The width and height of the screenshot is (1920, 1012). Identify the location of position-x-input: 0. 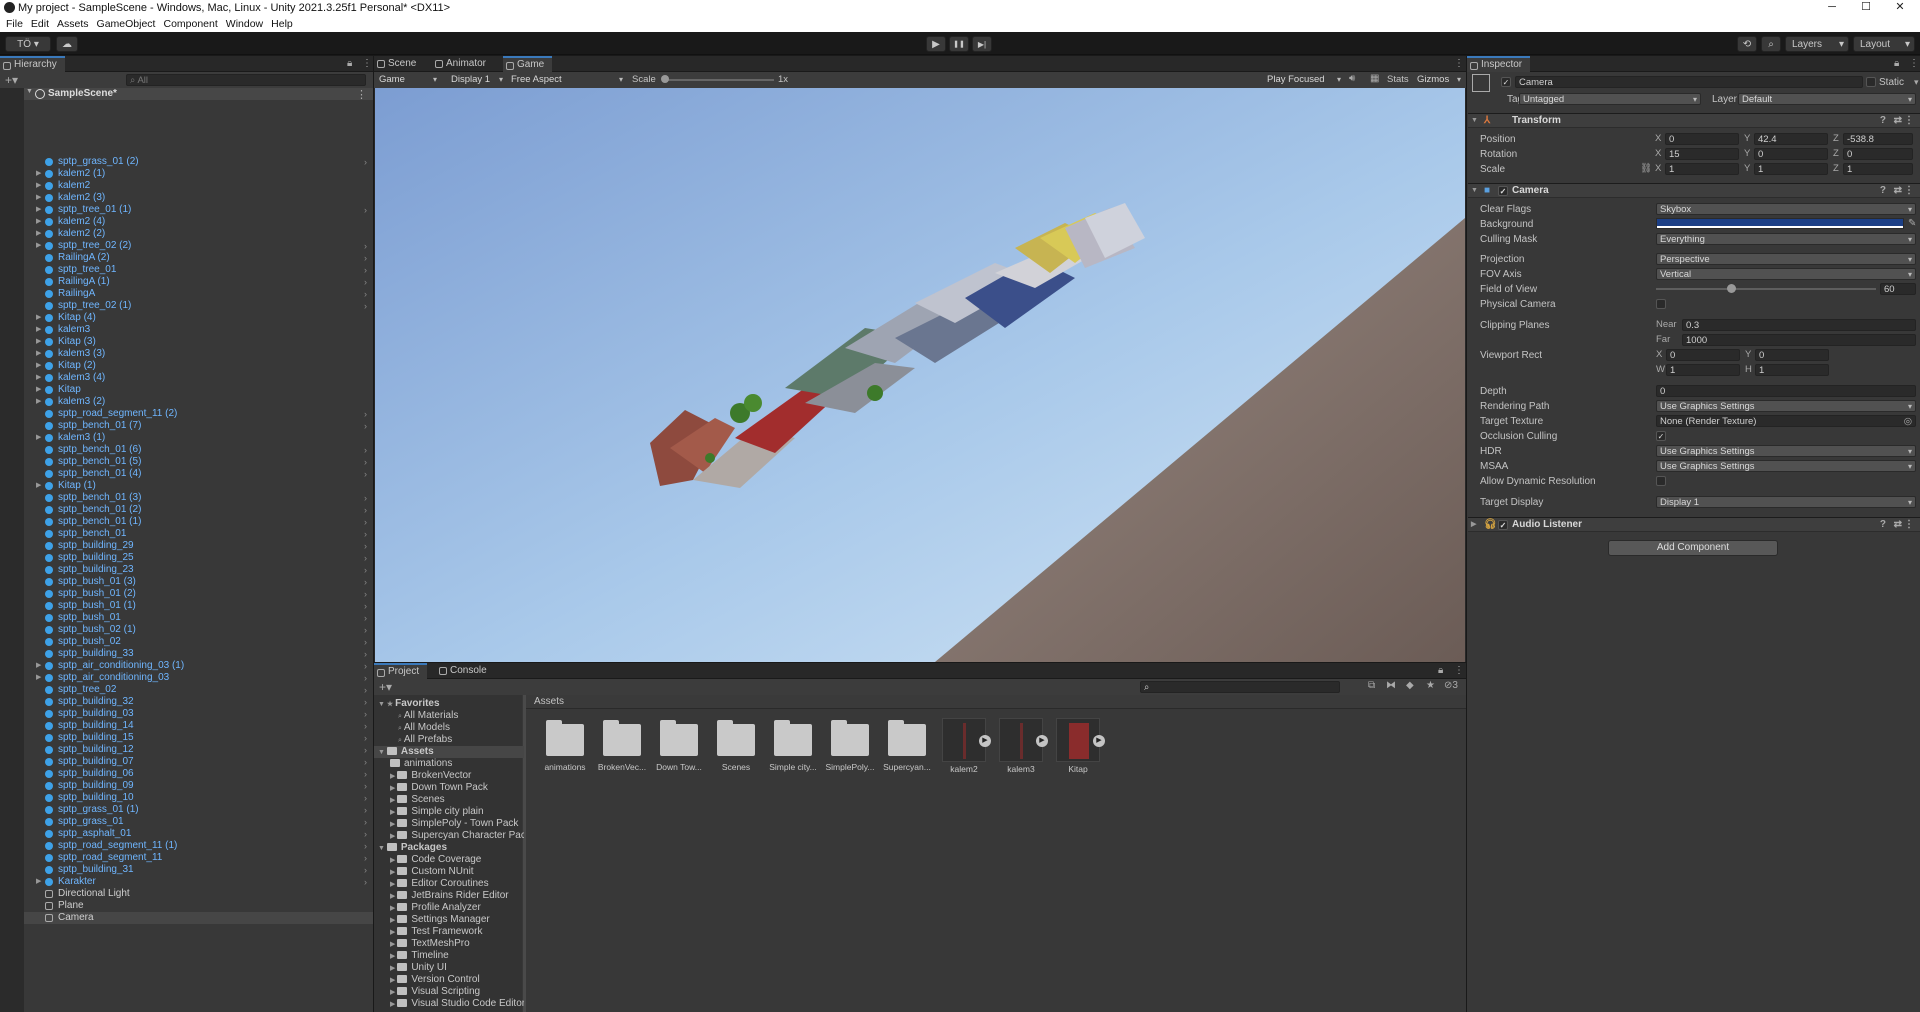
(1702, 139).